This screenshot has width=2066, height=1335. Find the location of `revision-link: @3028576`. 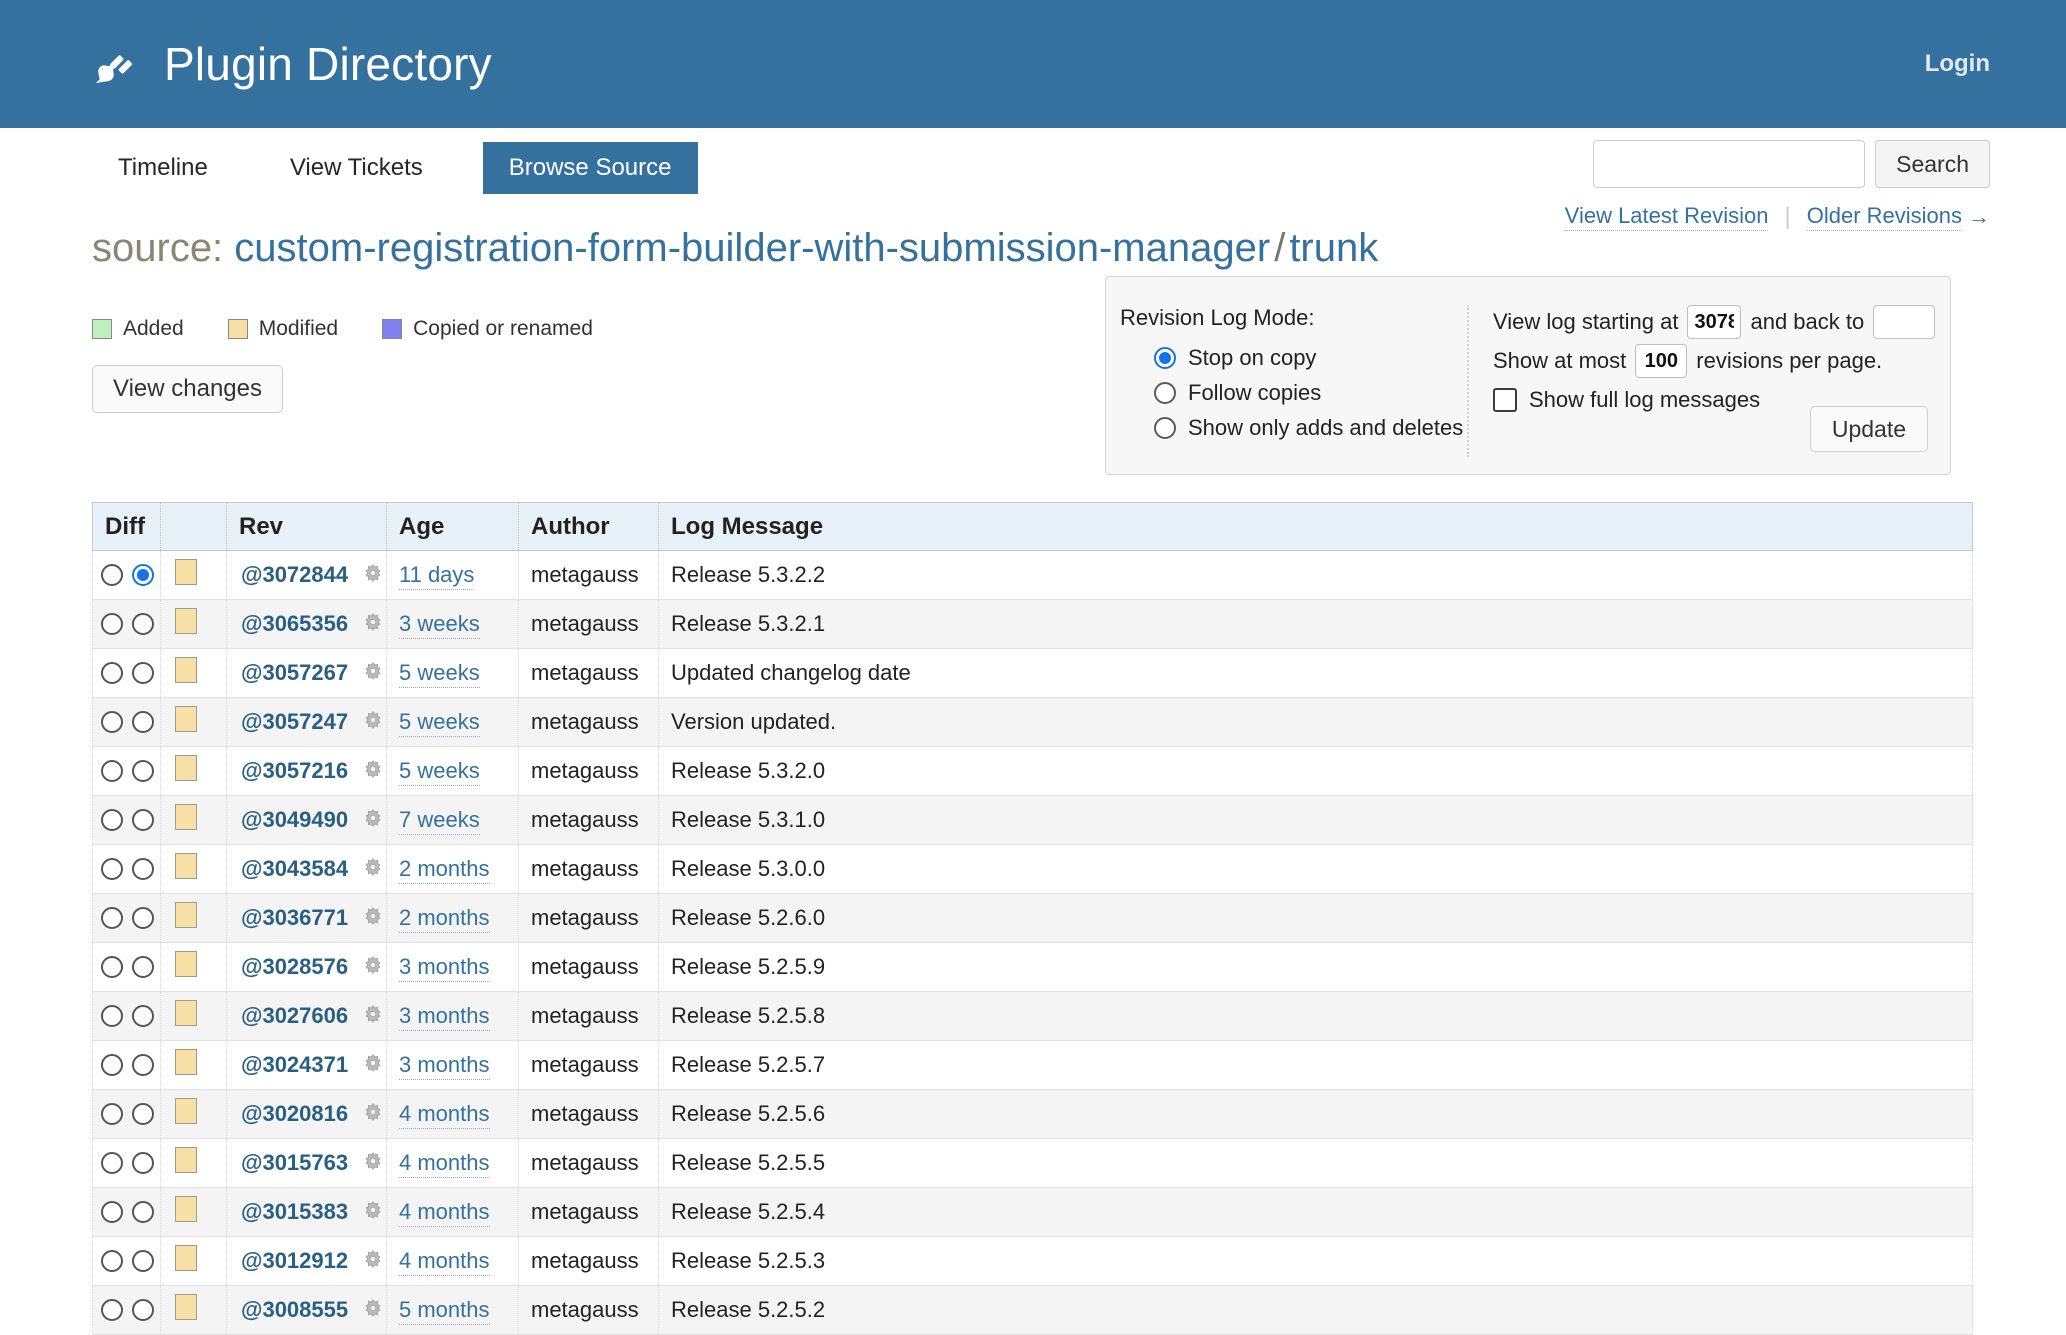

revision-link: @3028576 is located at coordinates (294, 966).